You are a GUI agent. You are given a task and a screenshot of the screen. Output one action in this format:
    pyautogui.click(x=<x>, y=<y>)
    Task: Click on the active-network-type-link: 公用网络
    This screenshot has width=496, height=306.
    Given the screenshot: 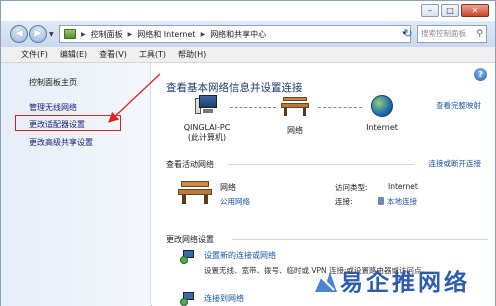 What is the action you would take?
    pyautogui.click(x=235, y=201)
    